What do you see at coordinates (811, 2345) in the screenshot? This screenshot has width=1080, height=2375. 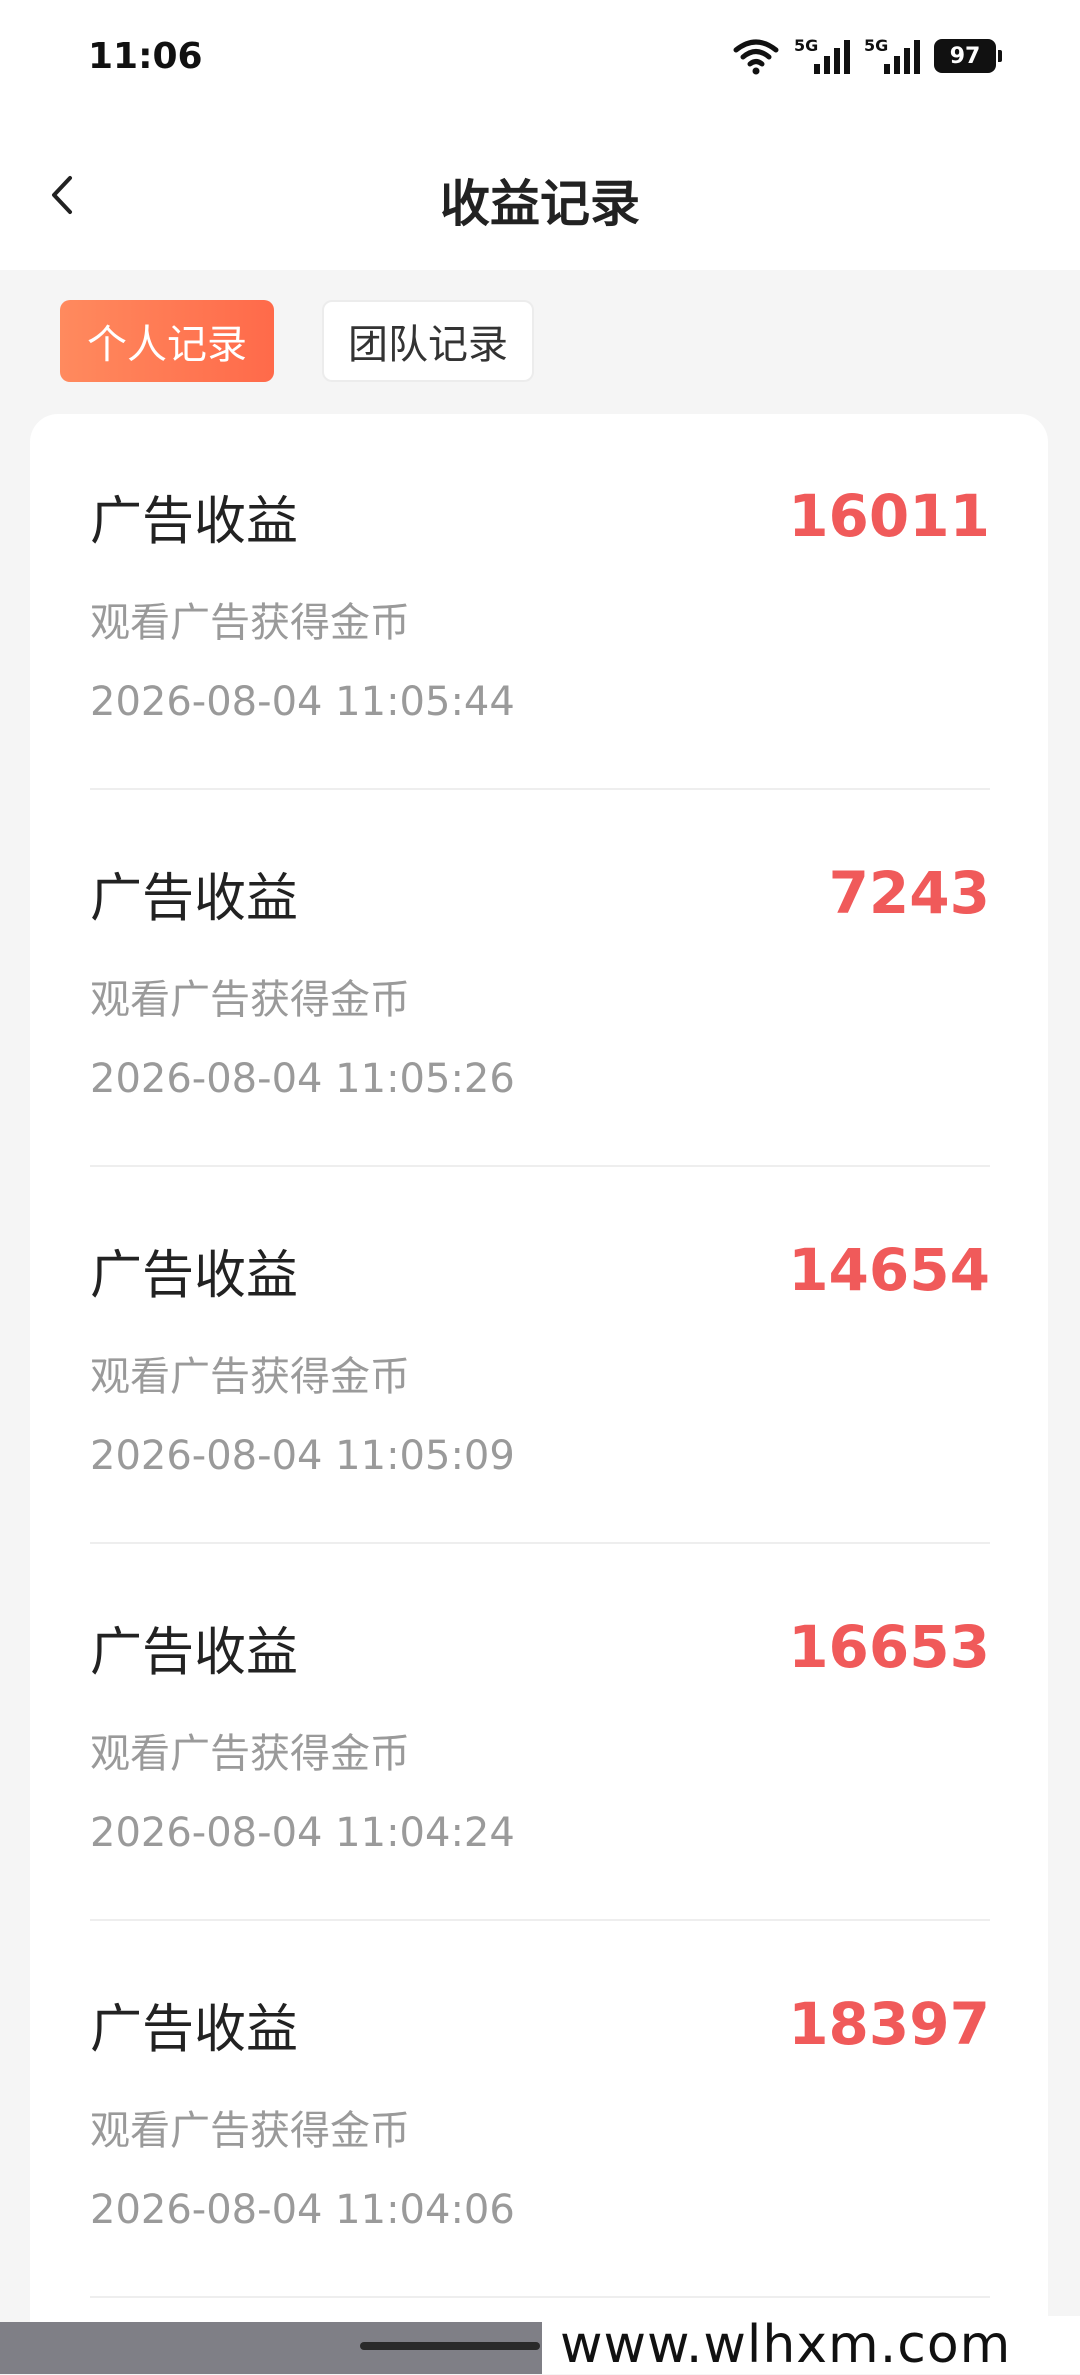 I see `watermark-text: www.wlhxm.com` at bounding box center [811, 2345].